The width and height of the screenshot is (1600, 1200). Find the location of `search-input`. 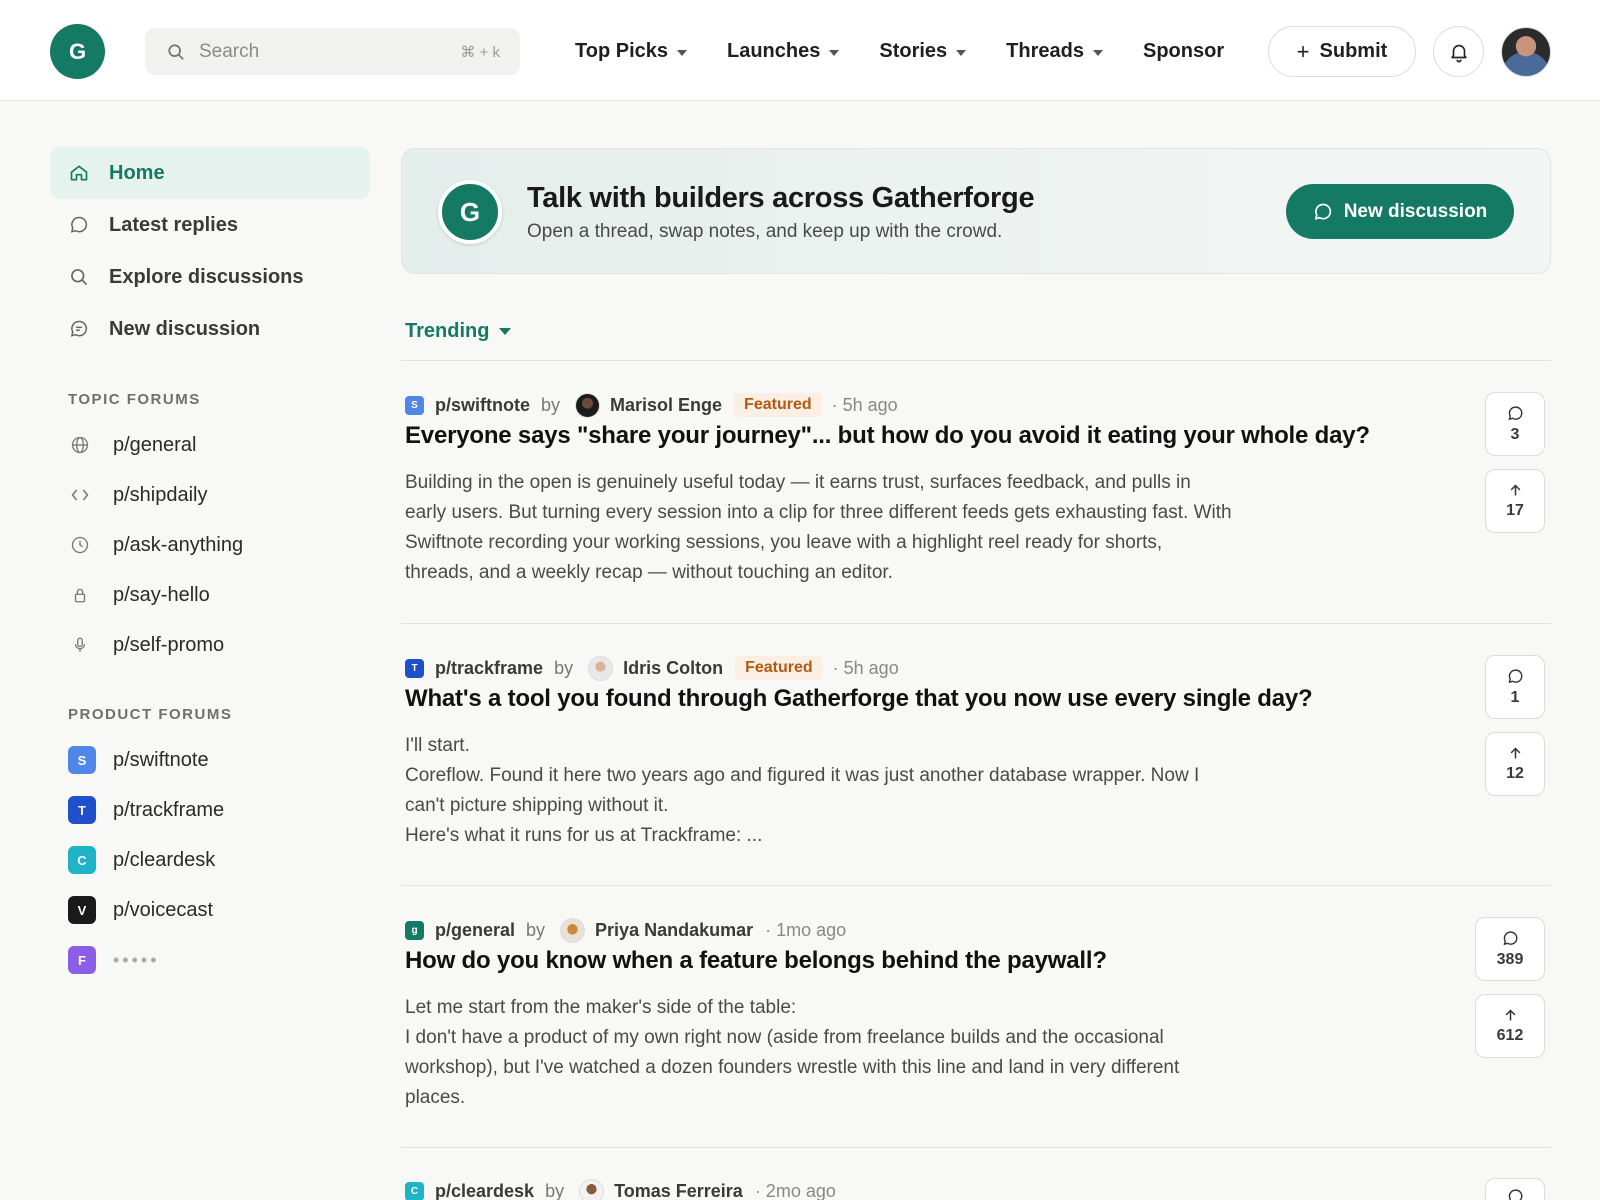

search-input is located at coordinates (330, 51).